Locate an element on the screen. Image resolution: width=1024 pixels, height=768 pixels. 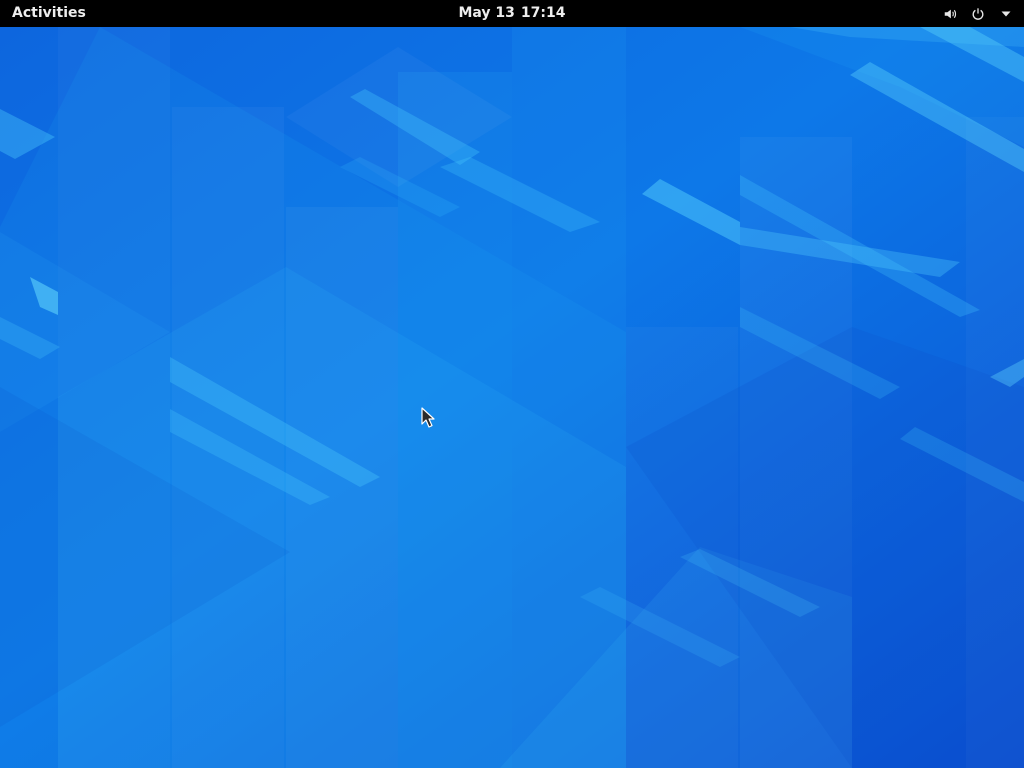
top-bar: Activities May 13 17:14 is located at coordinates (512, 13).